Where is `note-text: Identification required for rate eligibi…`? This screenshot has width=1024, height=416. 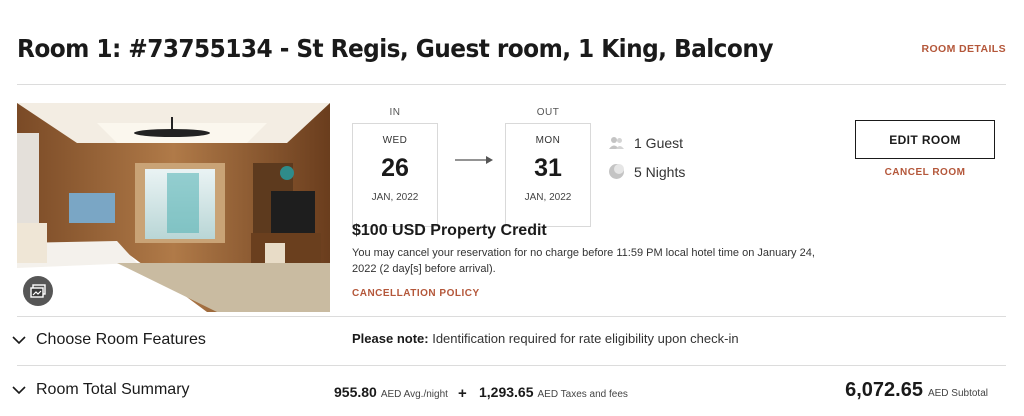
note-text: Identification required for rate eligibi… is located at coordinates (583, 338).